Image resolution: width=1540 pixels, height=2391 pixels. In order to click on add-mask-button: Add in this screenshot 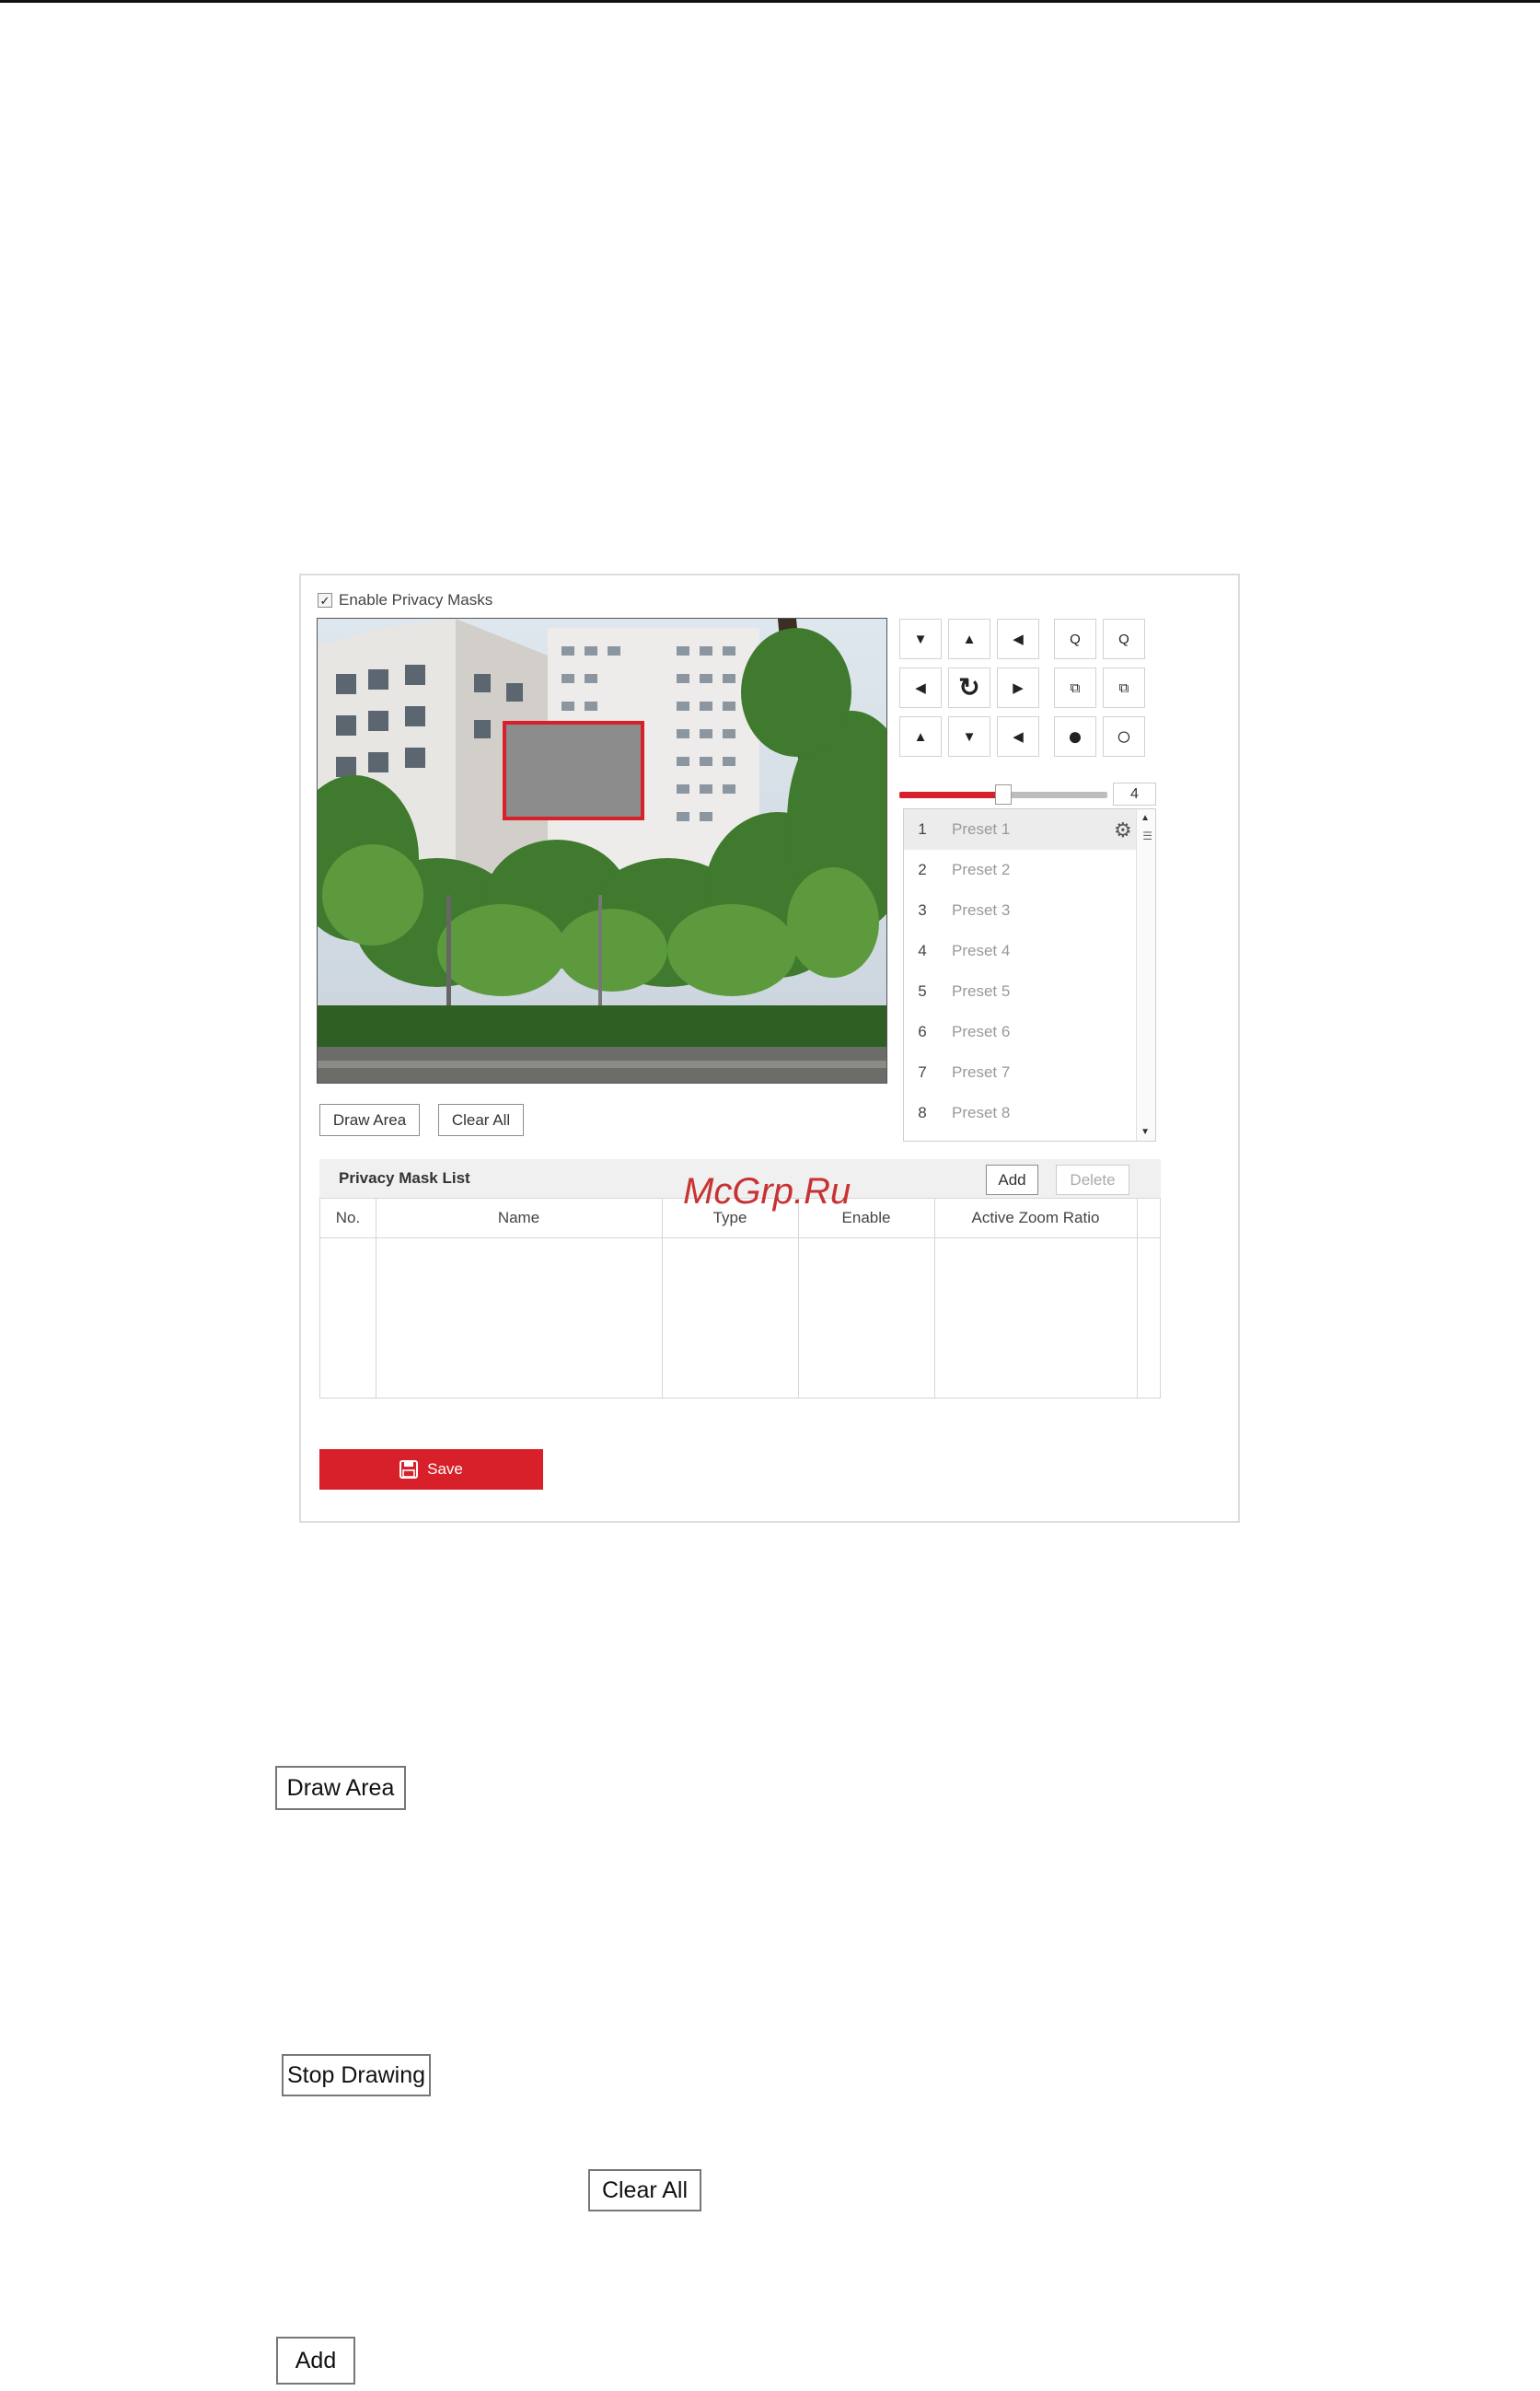, I will do `click(1012, 1180)`.